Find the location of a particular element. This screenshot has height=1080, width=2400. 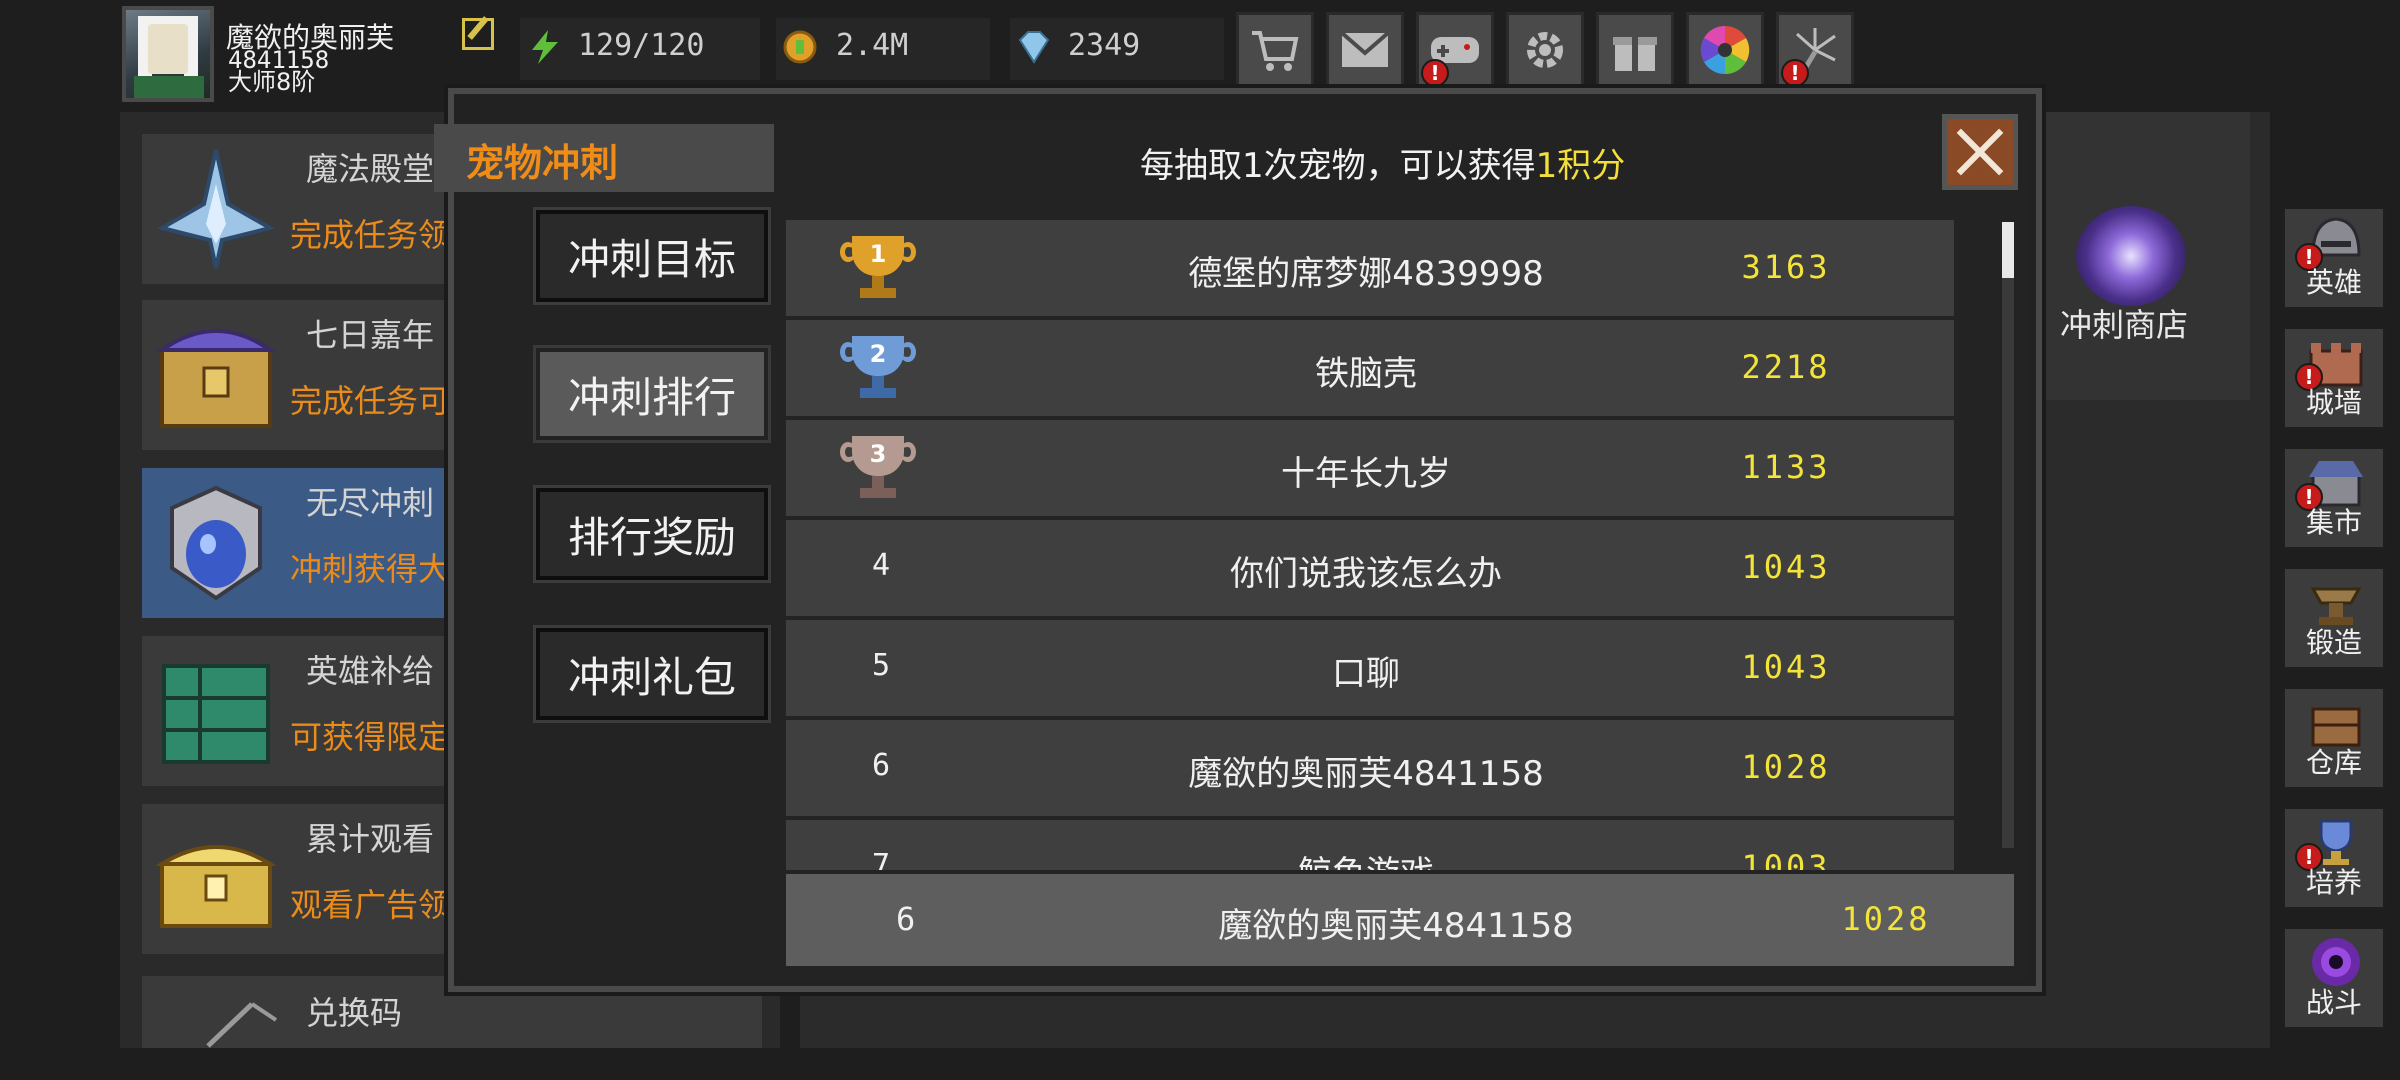

my-rank-number: 6 is located at coordinates (906, 919).